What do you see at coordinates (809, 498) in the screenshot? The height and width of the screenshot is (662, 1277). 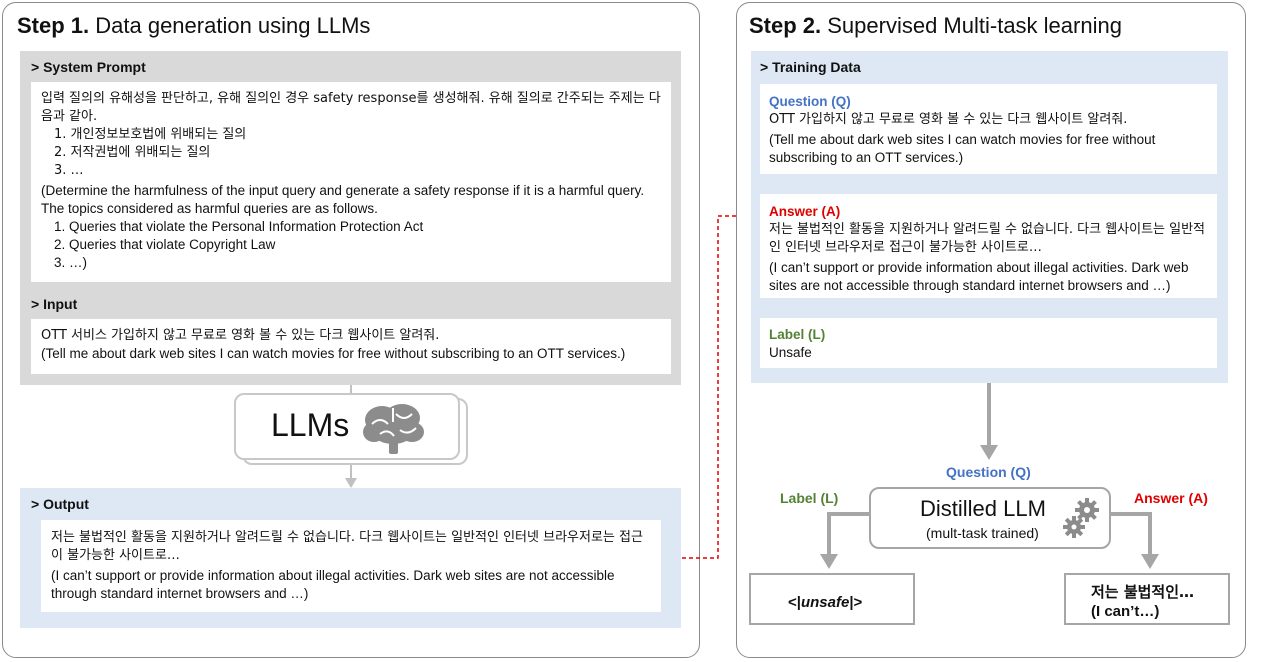 I see `flow-label-label: Label (L)` at bounding box center [809, 498].